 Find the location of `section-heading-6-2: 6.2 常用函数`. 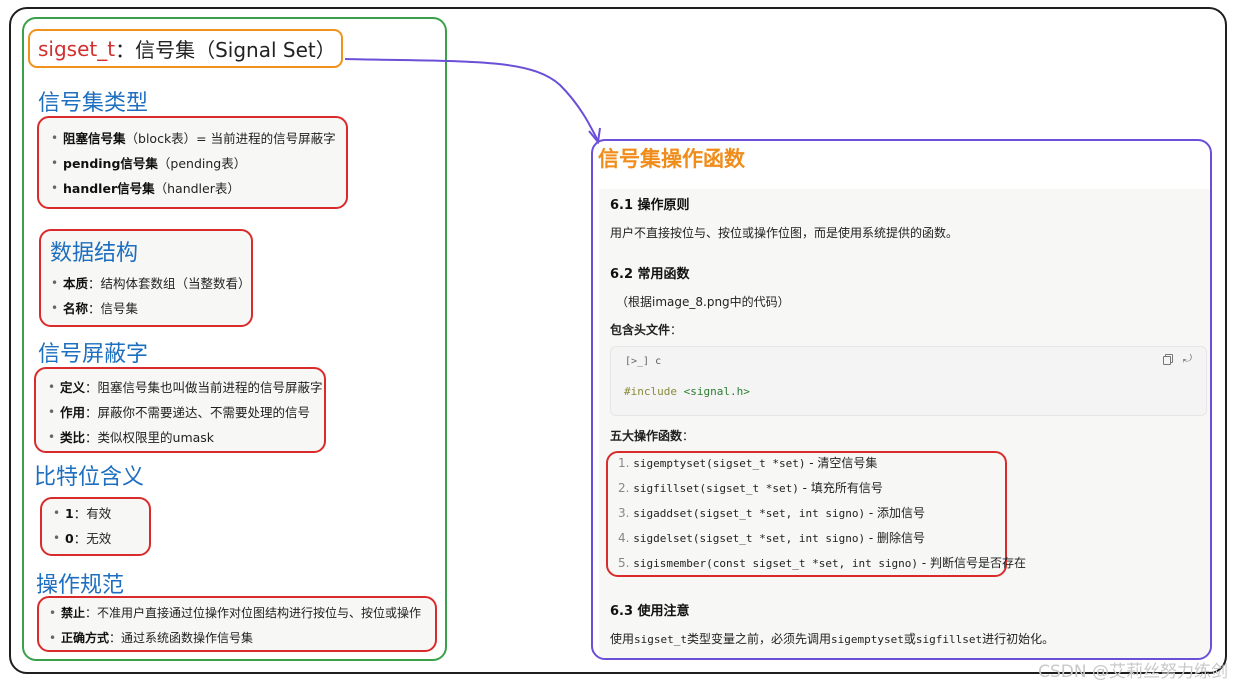

section-heading-6-2: 6.2 常用函数 is located at coordinates (650, 274).